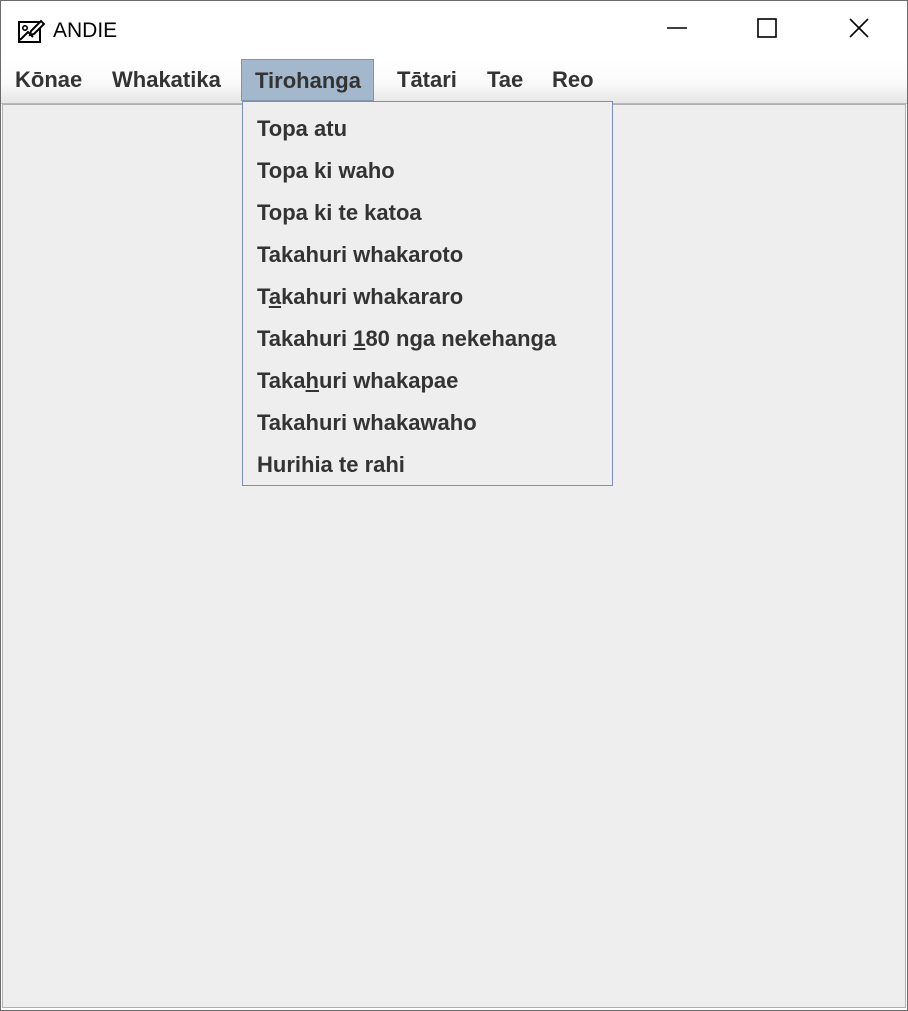  I want to click on menu-item-flip-horizontal: Takahuri whakapae, so click(357, 381).